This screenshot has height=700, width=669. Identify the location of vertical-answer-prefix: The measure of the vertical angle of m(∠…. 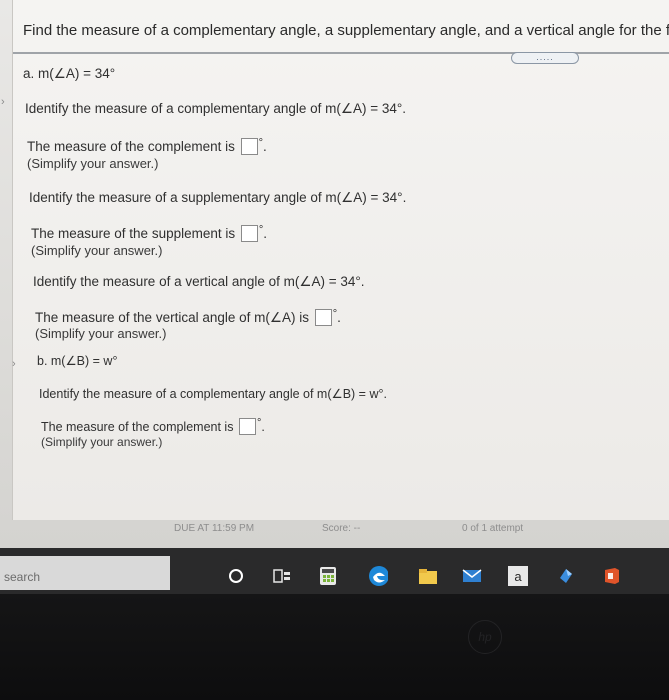
(172, 317).